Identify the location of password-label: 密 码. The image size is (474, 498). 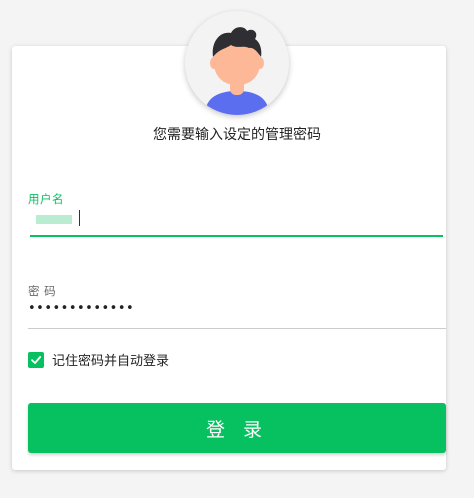
(42, 291).